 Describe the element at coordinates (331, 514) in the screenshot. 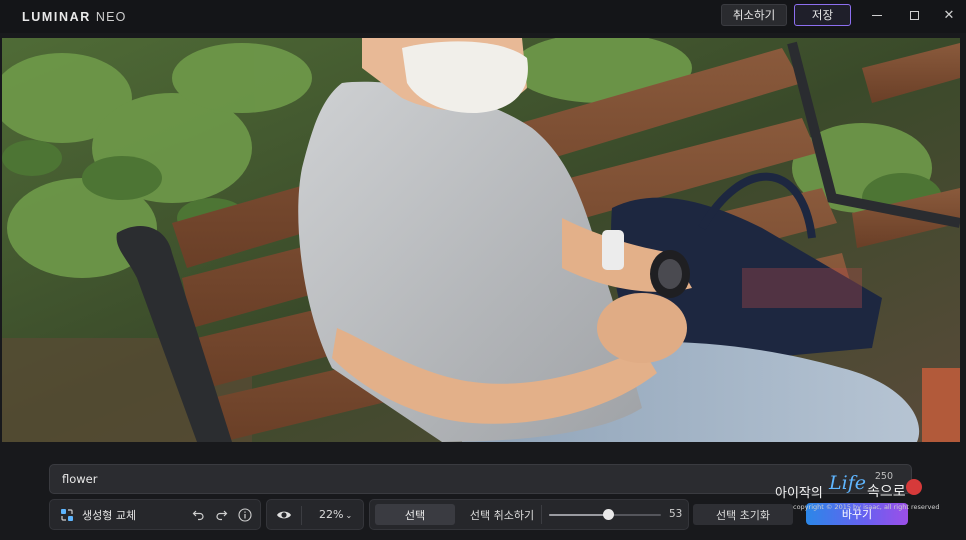

I see `zoom-value: 22%` at that location.